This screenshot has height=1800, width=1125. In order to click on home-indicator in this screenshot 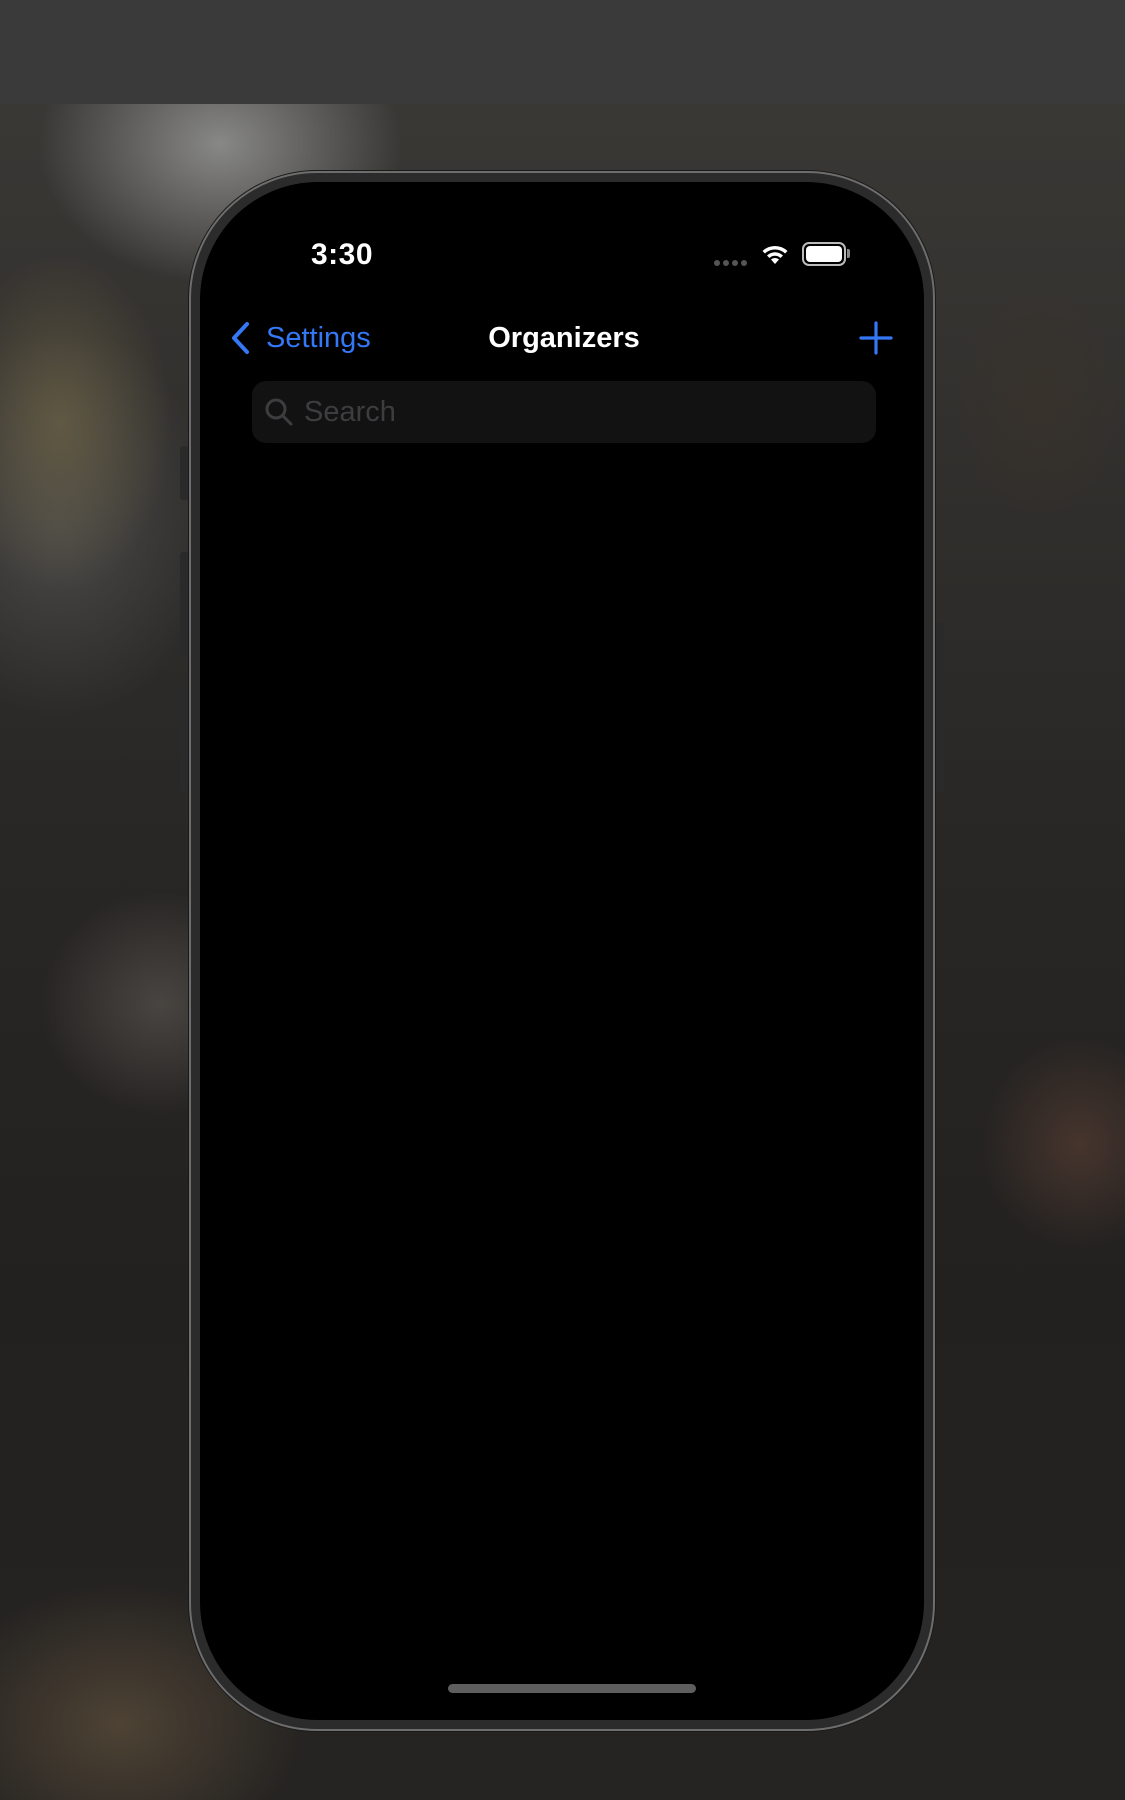, I will do `click(572, 1688)`.